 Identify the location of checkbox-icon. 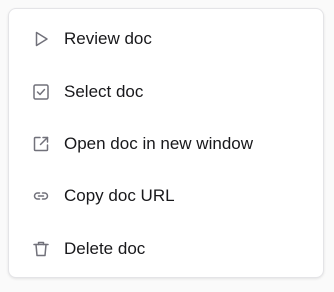
(41, 92).